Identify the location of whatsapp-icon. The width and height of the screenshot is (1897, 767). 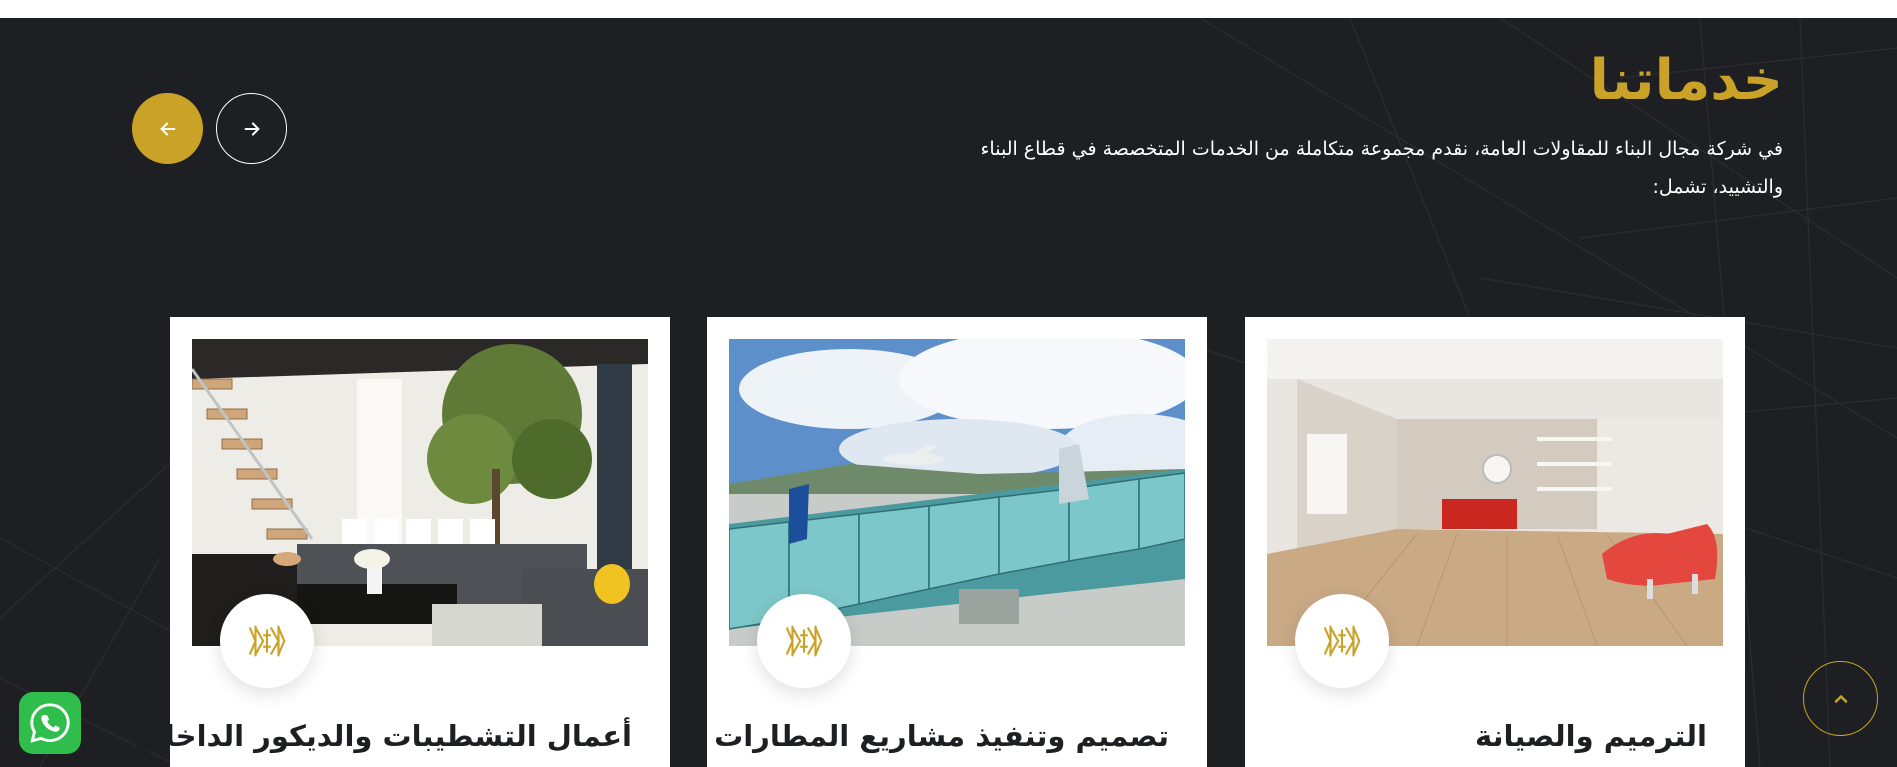
(50, 723).